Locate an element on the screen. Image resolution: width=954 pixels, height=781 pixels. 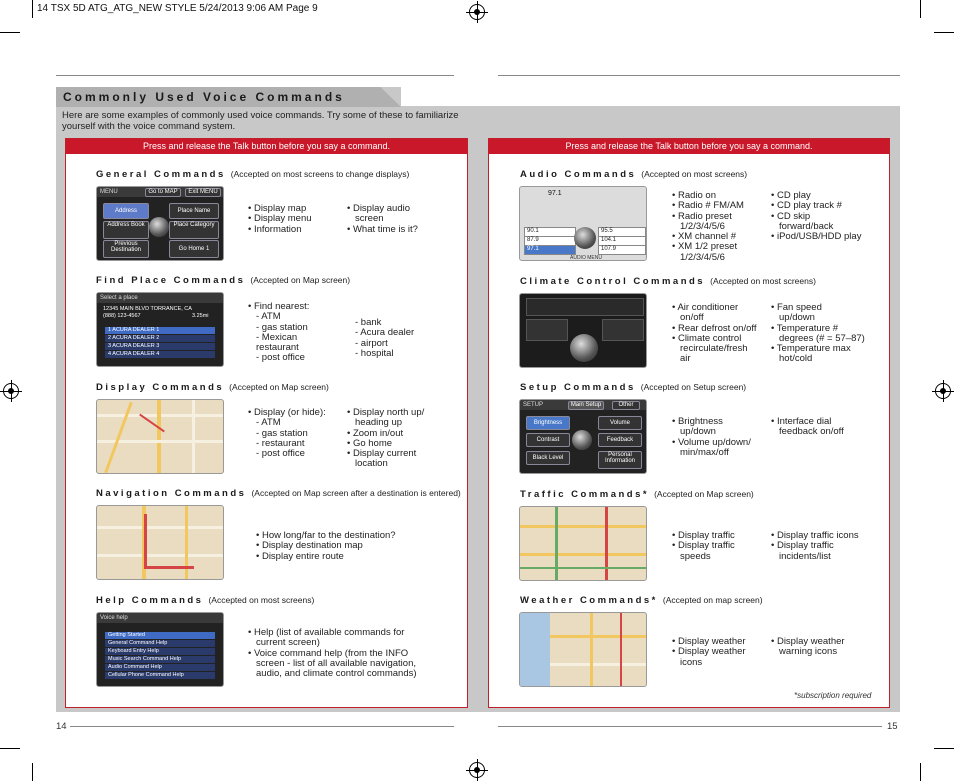
section-title-audio: Audio Commands (Accepted on most screens) is located at coordinates (634, 174).